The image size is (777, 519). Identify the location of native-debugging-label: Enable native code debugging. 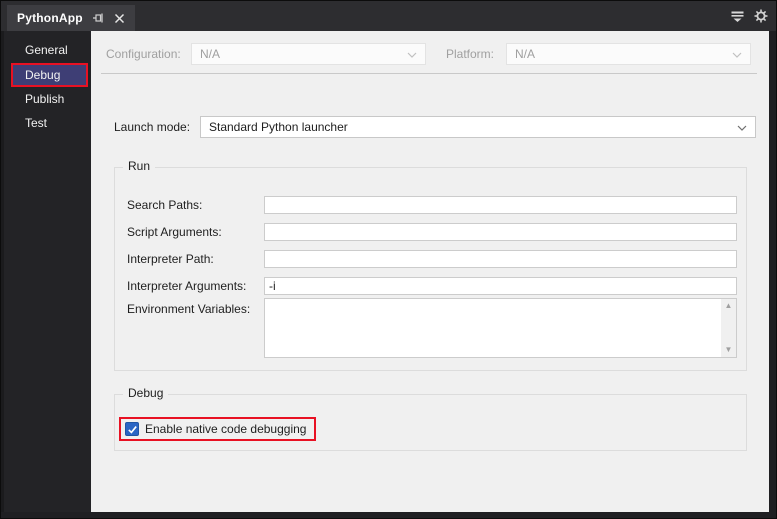
(226, 429).